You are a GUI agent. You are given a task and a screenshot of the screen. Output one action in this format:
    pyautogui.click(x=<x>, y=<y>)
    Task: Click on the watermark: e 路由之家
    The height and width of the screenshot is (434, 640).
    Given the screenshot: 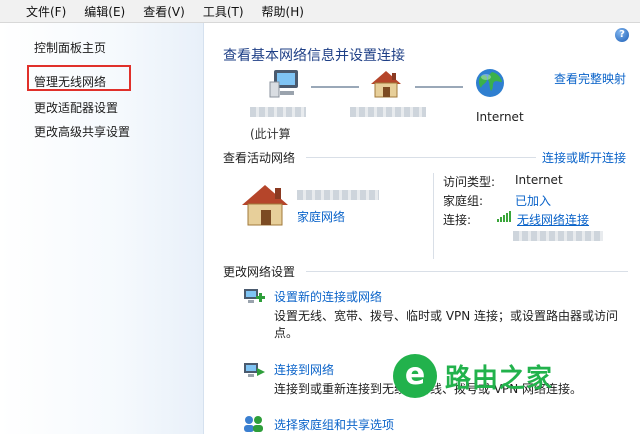 What is the action you would take?
    pyautogui.click(x=473, y=376)
    